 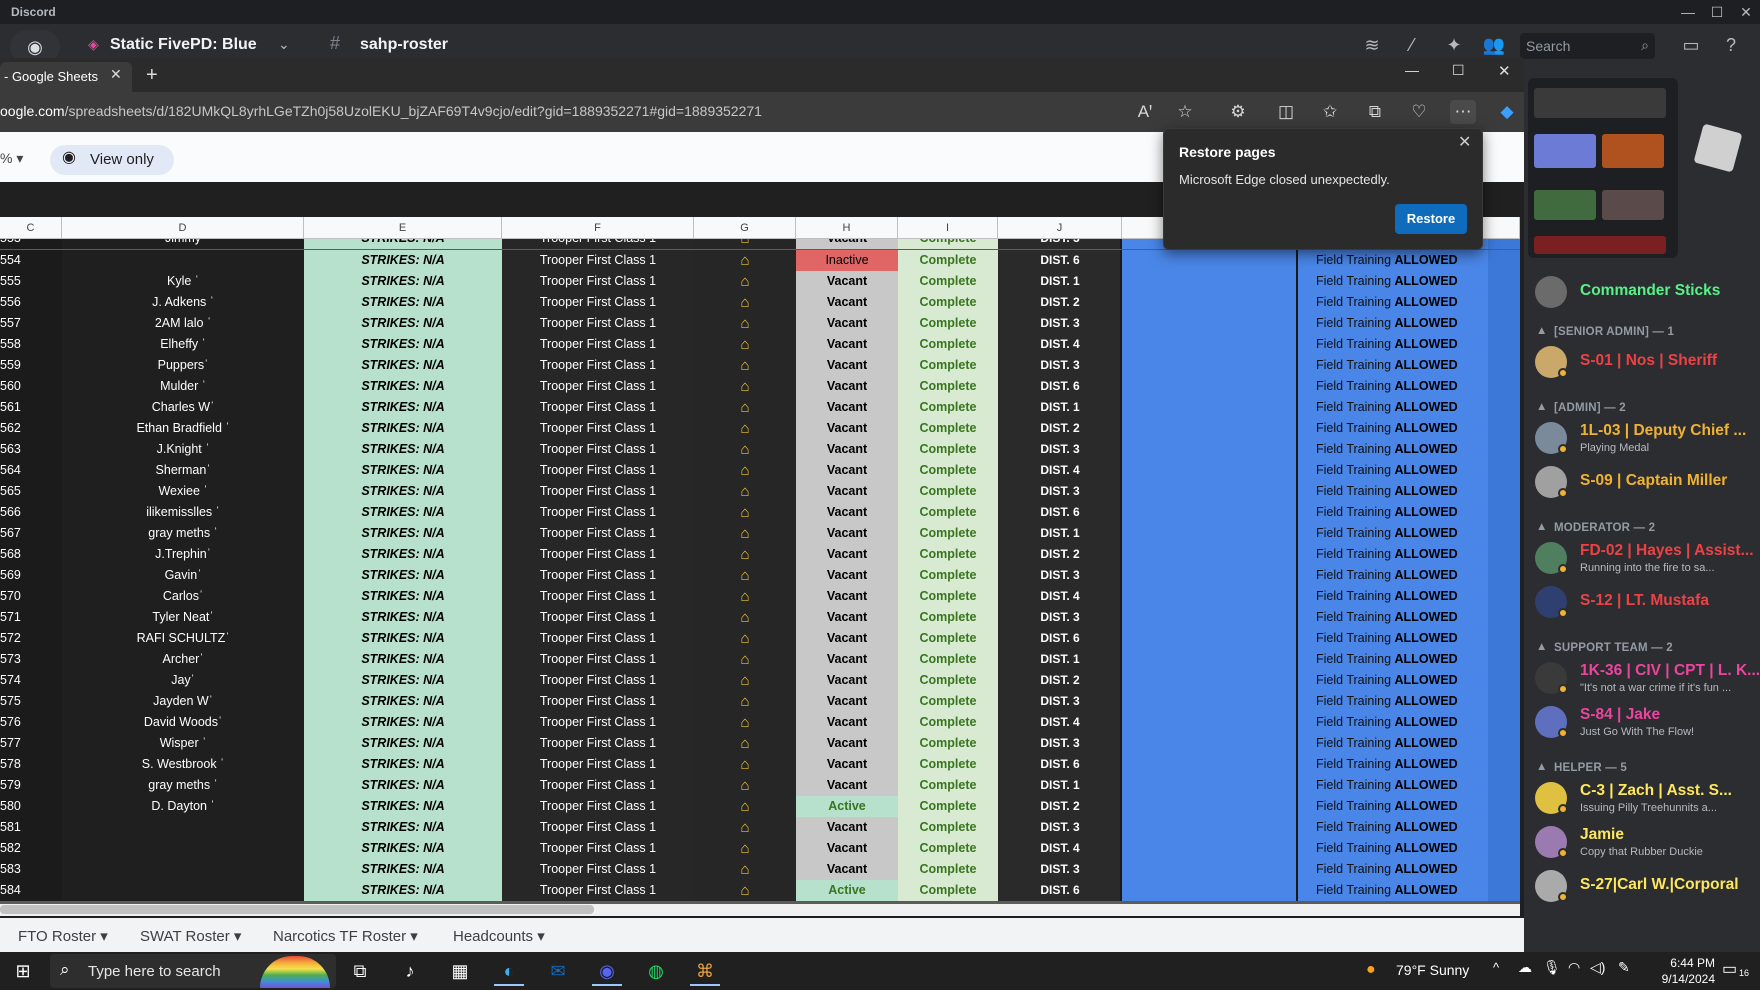 What do you see at coordinates (1432, 970) in the screenshot?
I see `weather-text: 79°F Sunny` at bounding box center [1432, 970].